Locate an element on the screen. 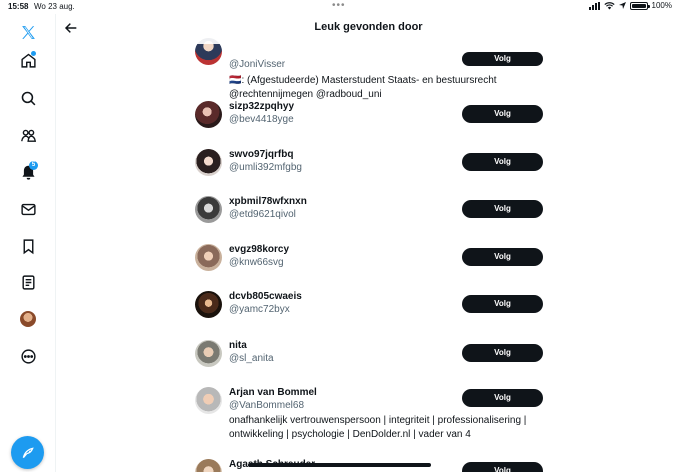 The height and width of the screenshot is (472, 680). profile-avatar is located at coordinates (28, 319).